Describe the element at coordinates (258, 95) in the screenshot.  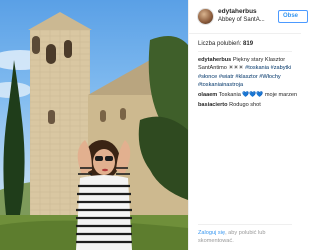
I see `comment-text: Toskania 💙💙💙 moje marzen` at that location.